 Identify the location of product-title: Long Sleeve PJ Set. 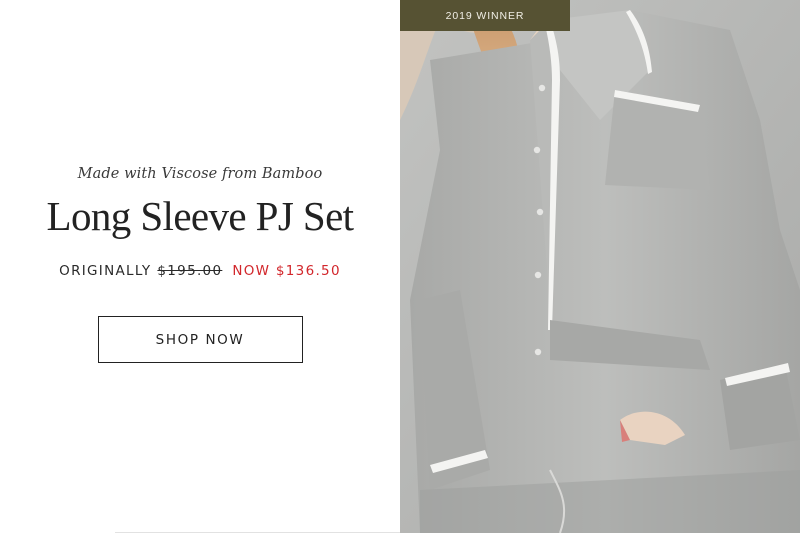
(200, 216).